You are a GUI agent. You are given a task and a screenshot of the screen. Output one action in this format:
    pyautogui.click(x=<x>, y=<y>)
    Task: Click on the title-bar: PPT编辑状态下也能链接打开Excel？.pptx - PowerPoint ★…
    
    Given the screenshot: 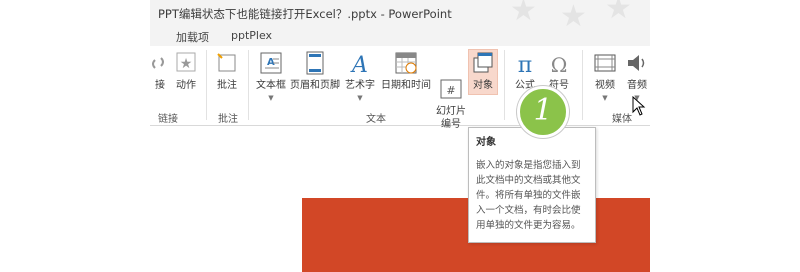 What is the action you would take?
    pyautogui.click(x=400, y=16)
    